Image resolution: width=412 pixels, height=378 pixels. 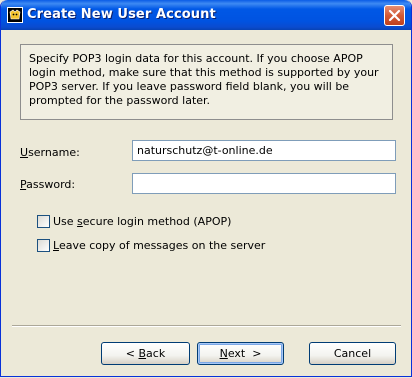 I want to click on apop-label: Use secure login method (APOP), so click(x=142, y=221).